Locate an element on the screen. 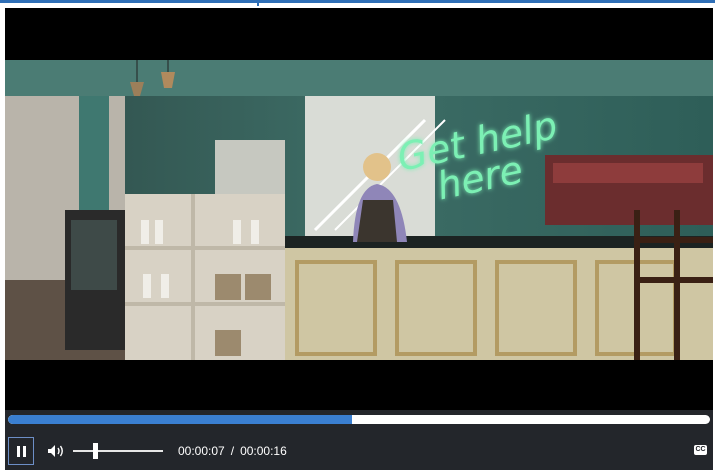 The image size is (715, 470). volume-slider is located at coordinates (118, 451).